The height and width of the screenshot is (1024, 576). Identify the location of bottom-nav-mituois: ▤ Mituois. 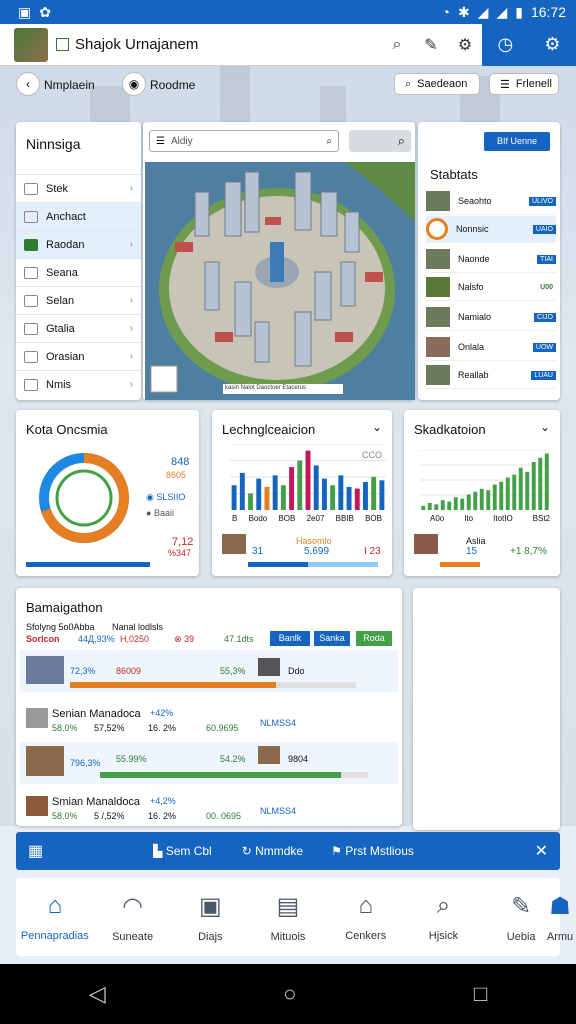
(288, 917).